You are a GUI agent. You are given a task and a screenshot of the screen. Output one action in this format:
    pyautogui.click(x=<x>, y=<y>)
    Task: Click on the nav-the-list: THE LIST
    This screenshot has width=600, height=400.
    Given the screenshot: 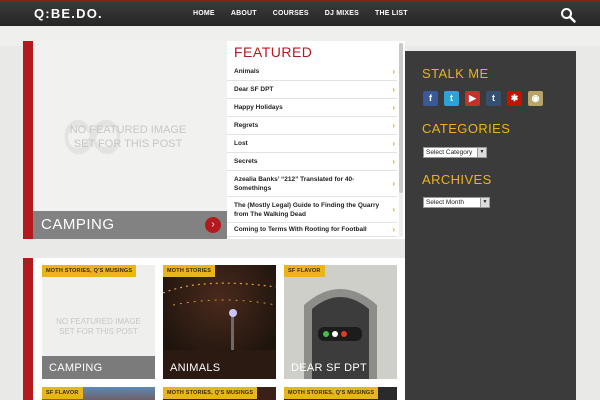 What is the action you would take?
    pyautogui.click(x=391, y=13)
    